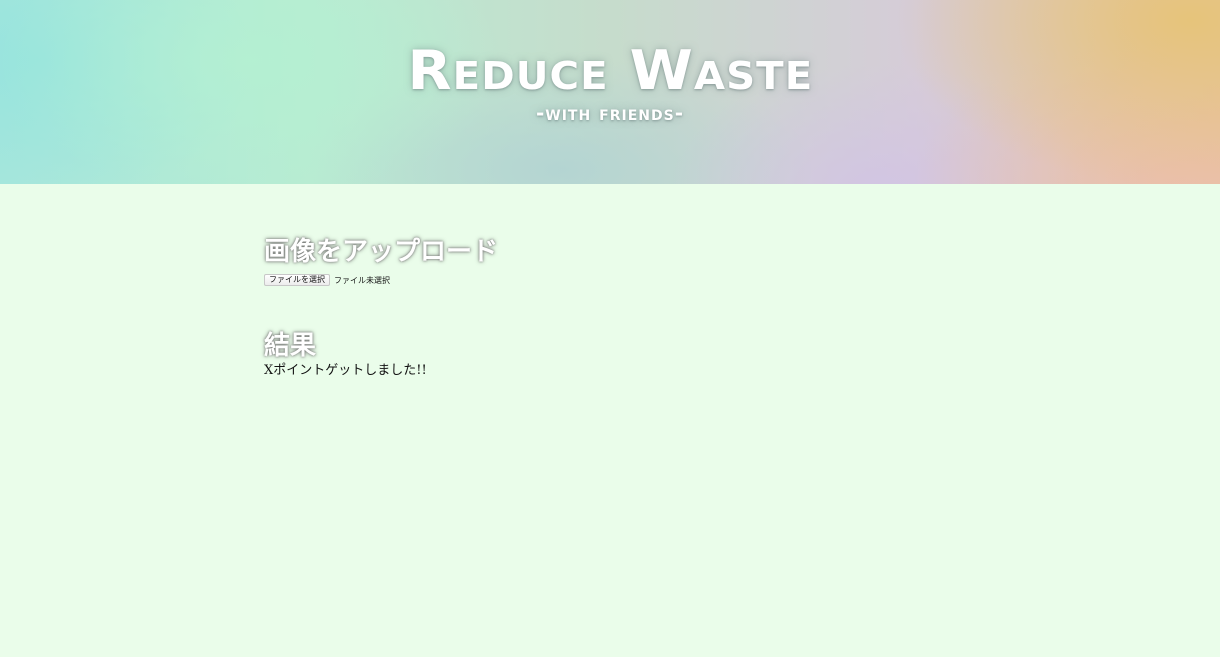 This screenshot has width=1220, height=657. What do you see at coordinates (290, 346) in the screenshot?
I see `result-heading: 結果` at bounding box center [290, 346].